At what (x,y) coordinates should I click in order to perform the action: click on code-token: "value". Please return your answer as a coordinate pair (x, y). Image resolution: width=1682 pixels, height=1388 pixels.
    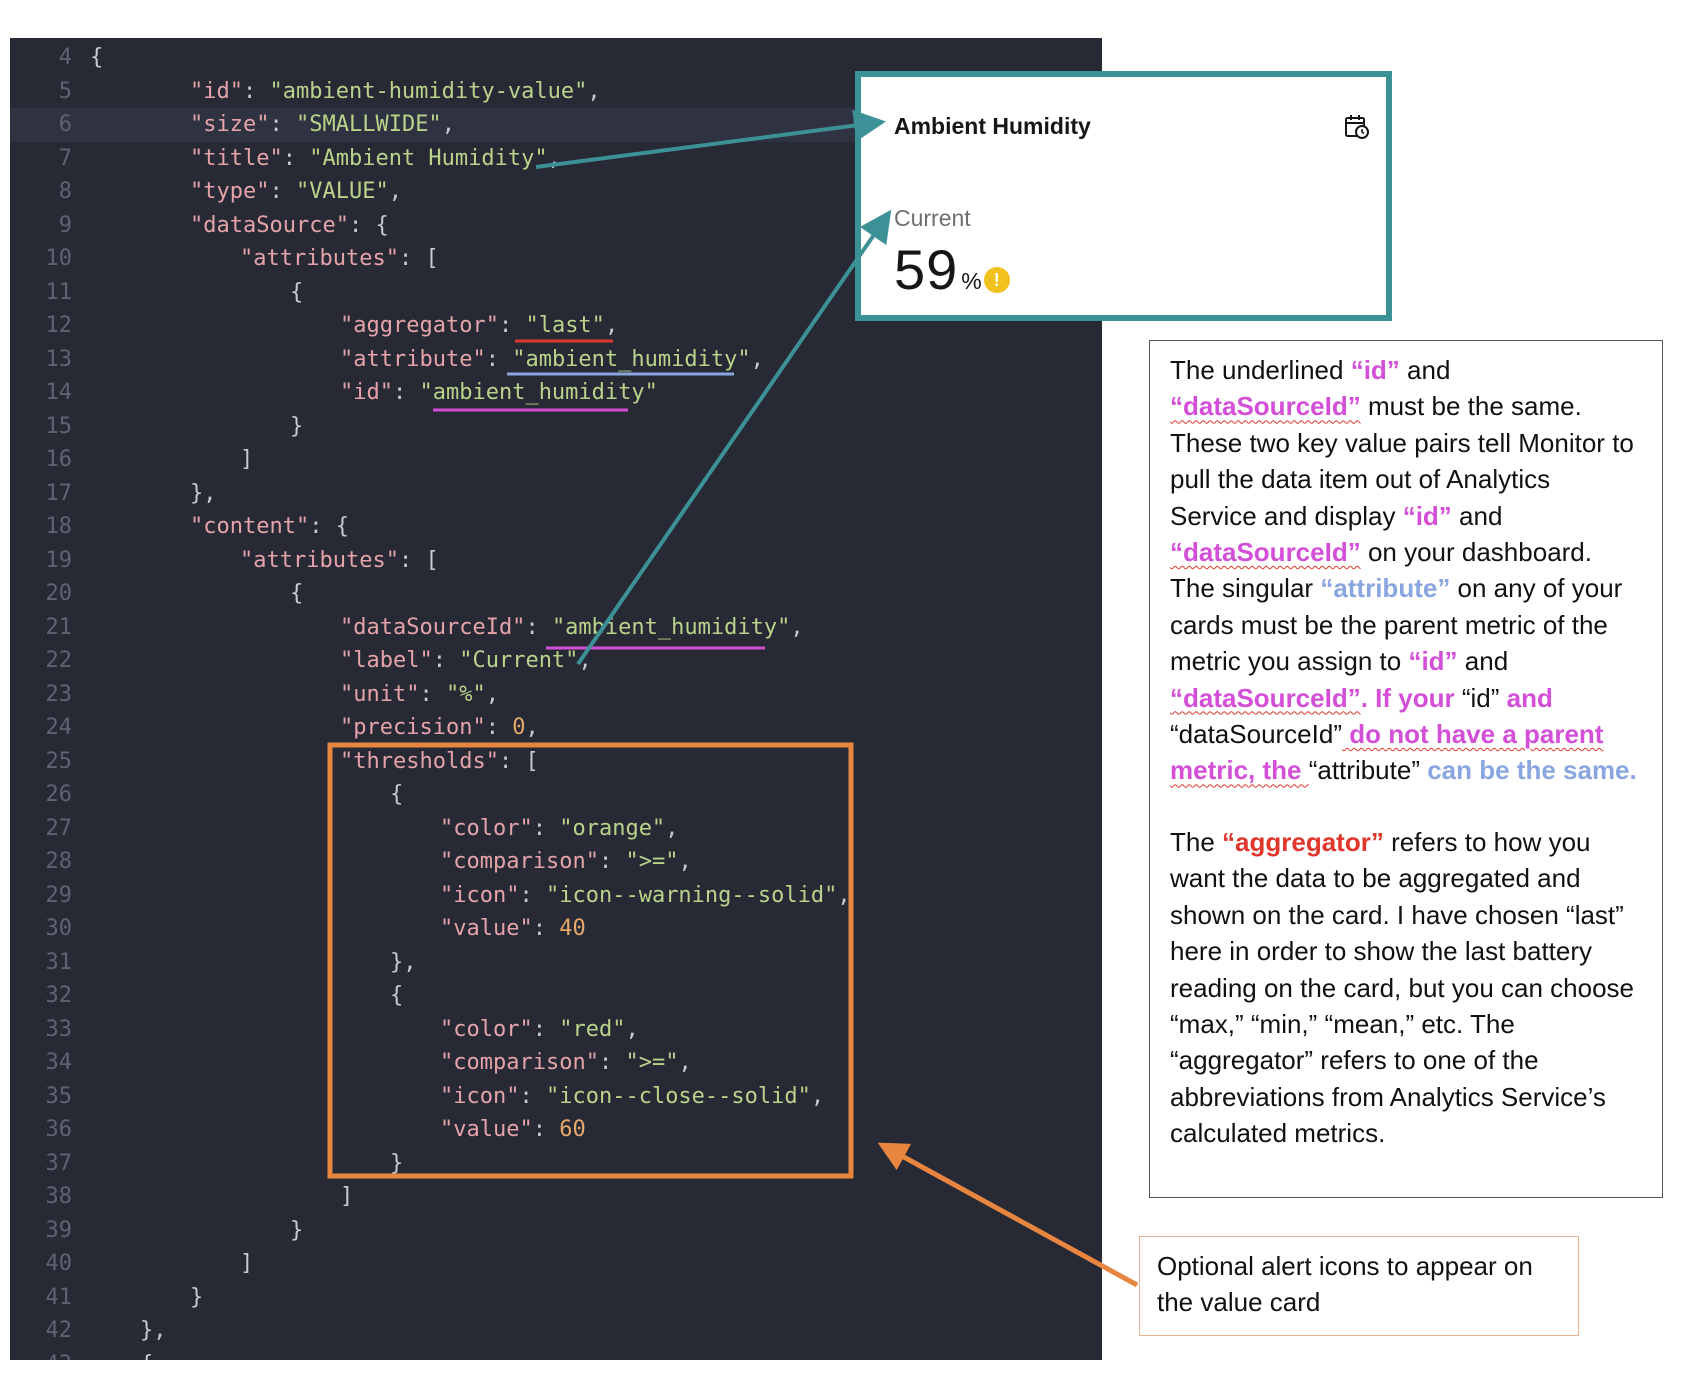
    Looking at the image, I should click on (486, 1129).